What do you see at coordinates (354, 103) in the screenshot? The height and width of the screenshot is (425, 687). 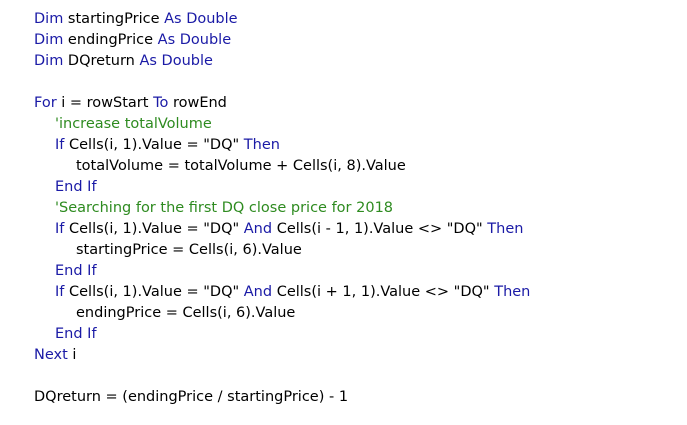 I see `code-line: For i = rowStart To rowEnd` at bounding box center [354, 103].